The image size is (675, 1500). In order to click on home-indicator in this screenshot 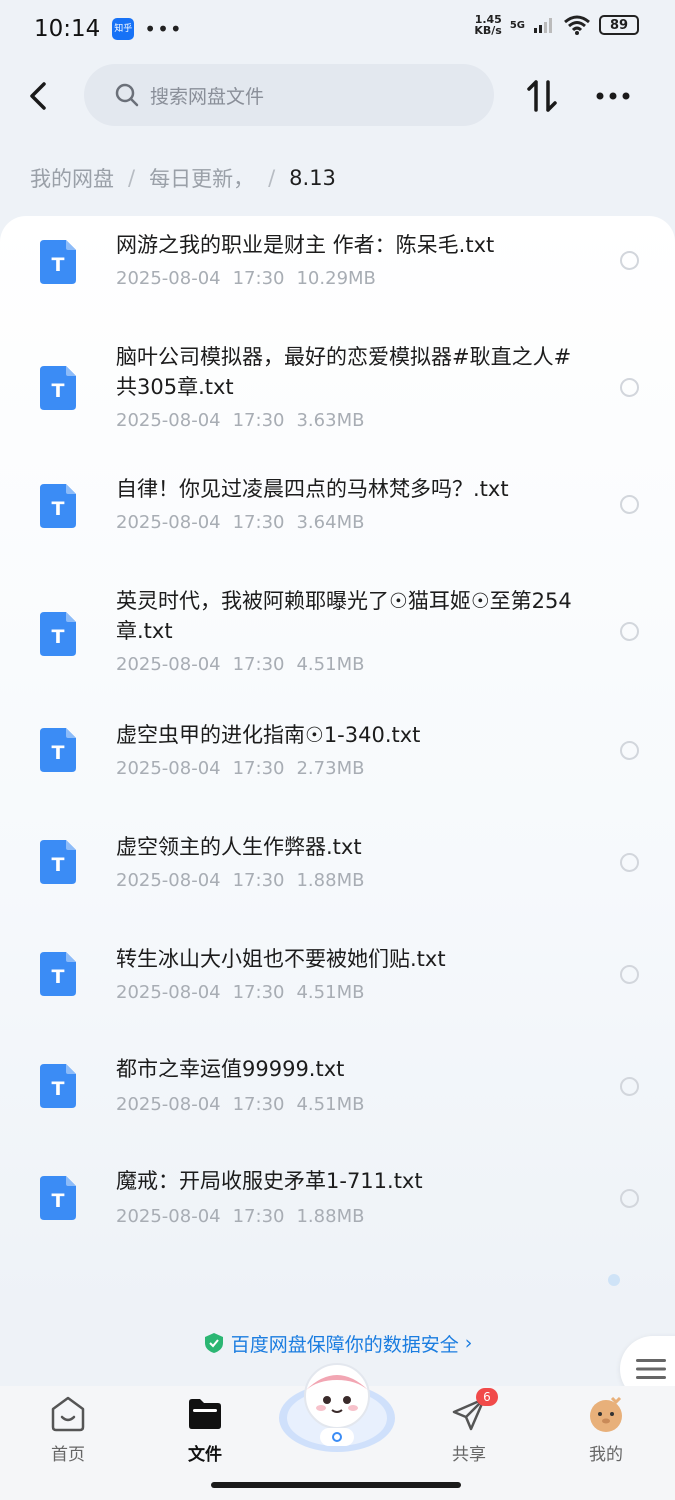, I will do `click(336, 1485)`.